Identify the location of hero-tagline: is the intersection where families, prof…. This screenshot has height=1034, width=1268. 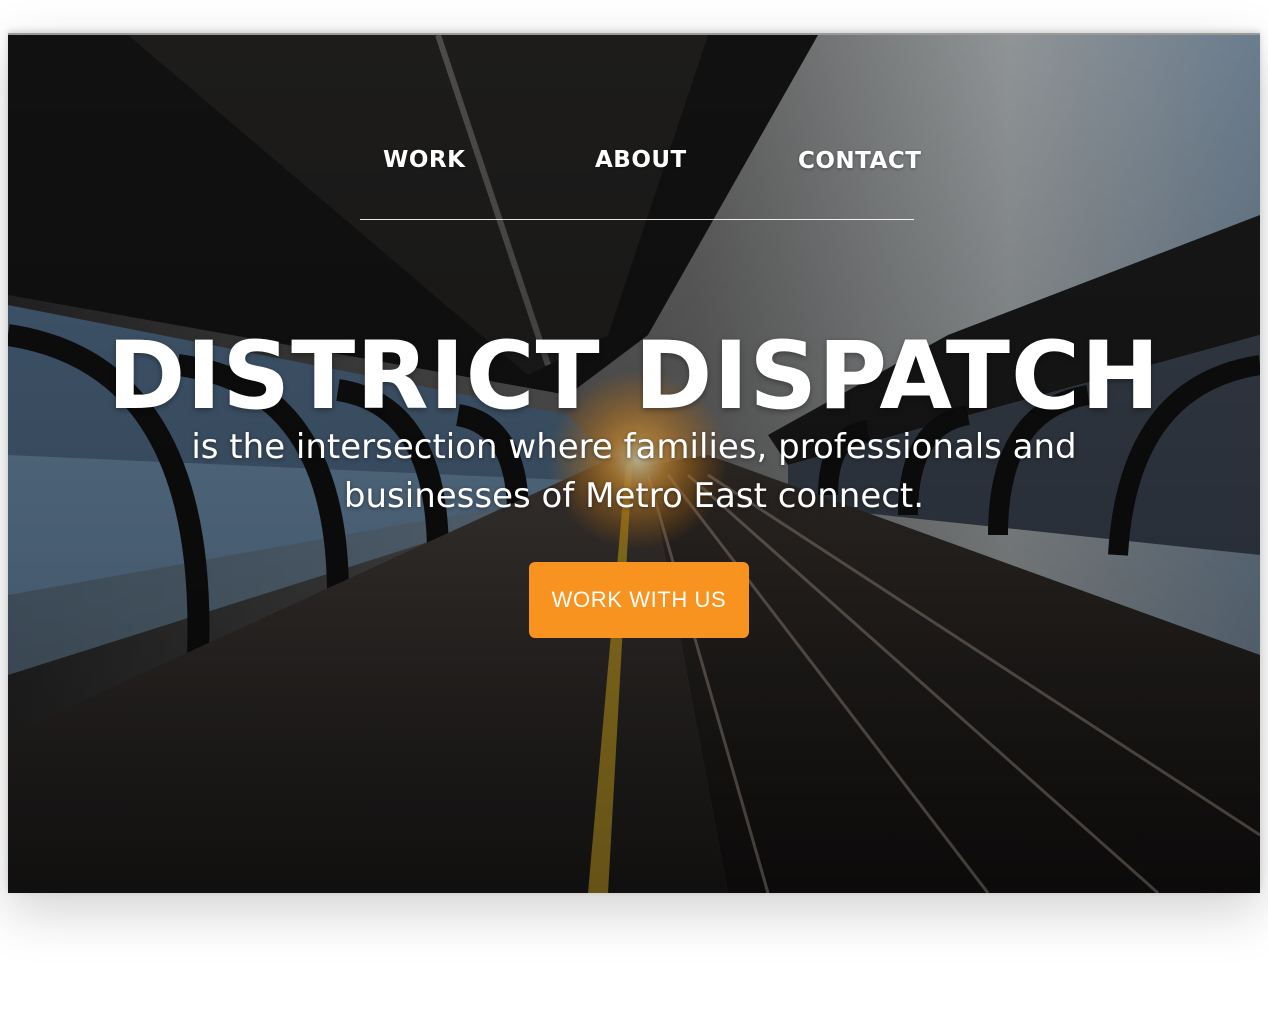
(634, 471).